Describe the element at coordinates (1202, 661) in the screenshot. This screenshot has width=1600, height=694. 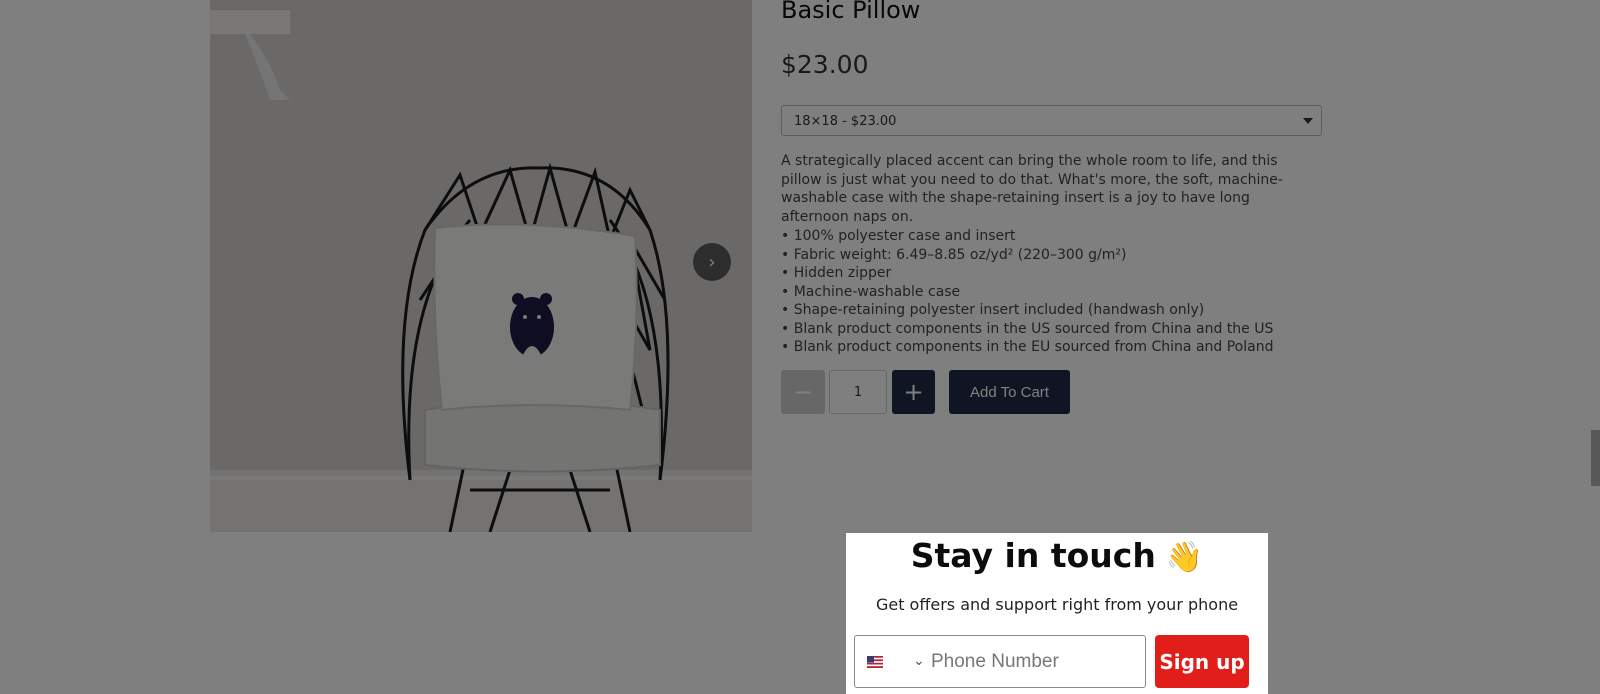
I see `sign-up-button: Sign up` at that location.